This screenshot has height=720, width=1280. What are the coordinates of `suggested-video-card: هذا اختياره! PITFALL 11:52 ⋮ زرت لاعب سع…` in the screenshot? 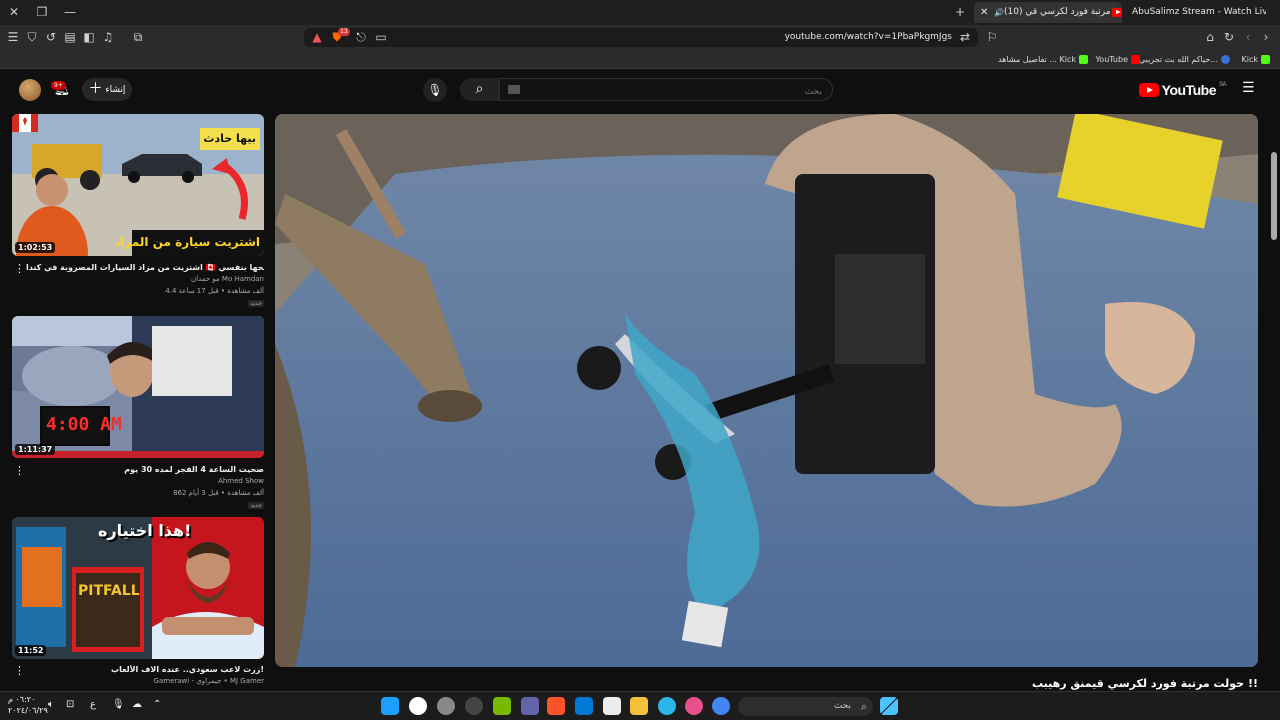 It's located at (138, 603).